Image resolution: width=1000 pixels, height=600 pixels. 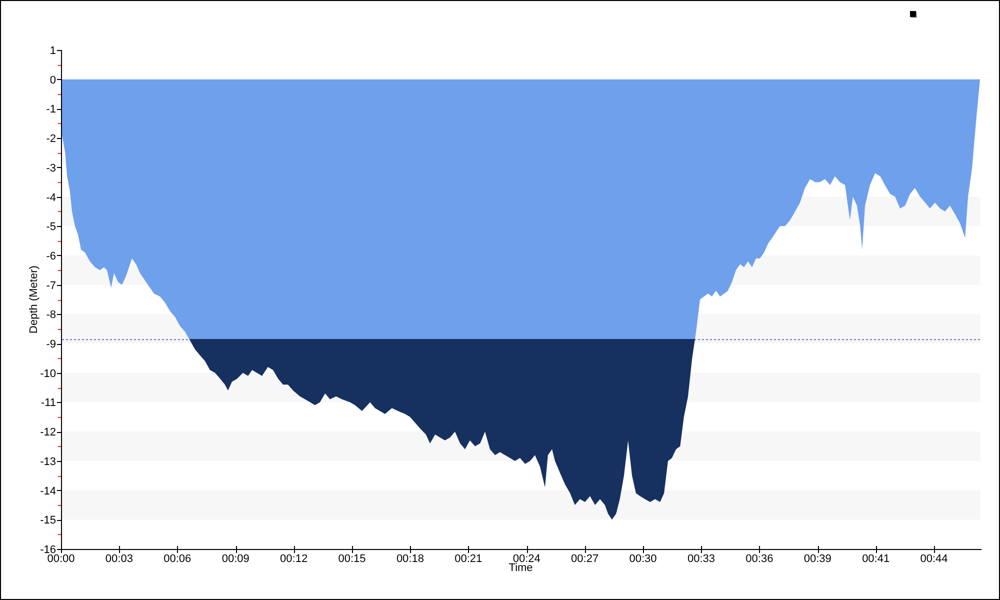 I want to click on x-tick-label: 00:15, so click(x=352, y=559).